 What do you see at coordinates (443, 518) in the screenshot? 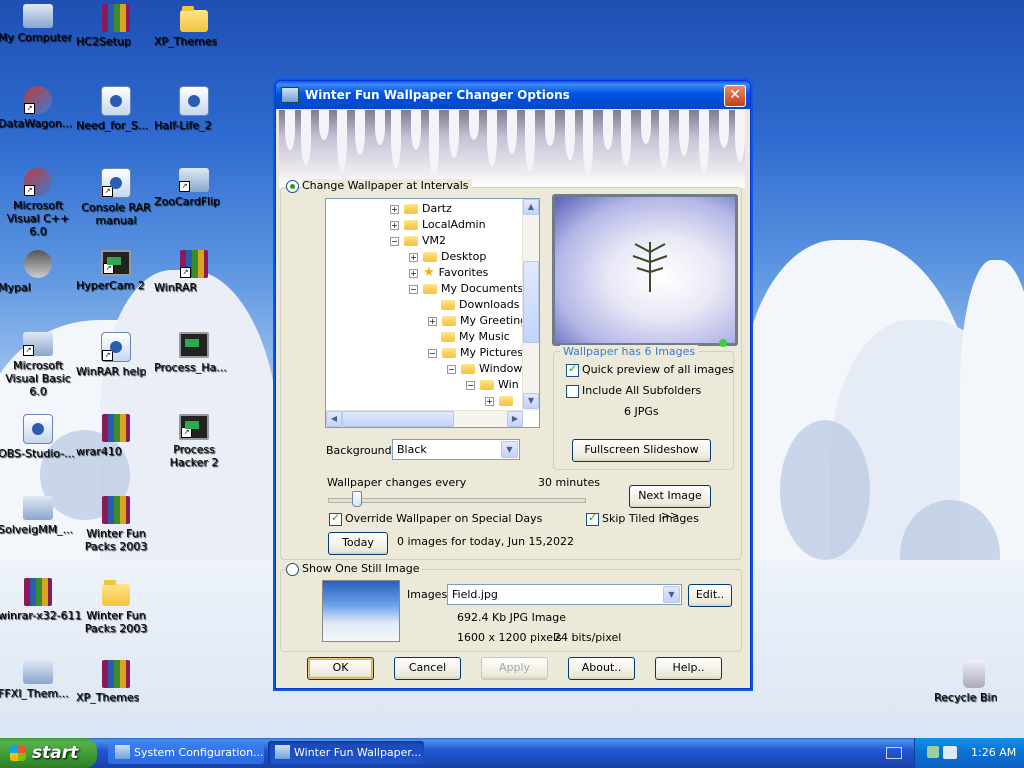
I see `override-special-days-label: Override Wallpaper on Special Days` at bounding box center [443, 518].